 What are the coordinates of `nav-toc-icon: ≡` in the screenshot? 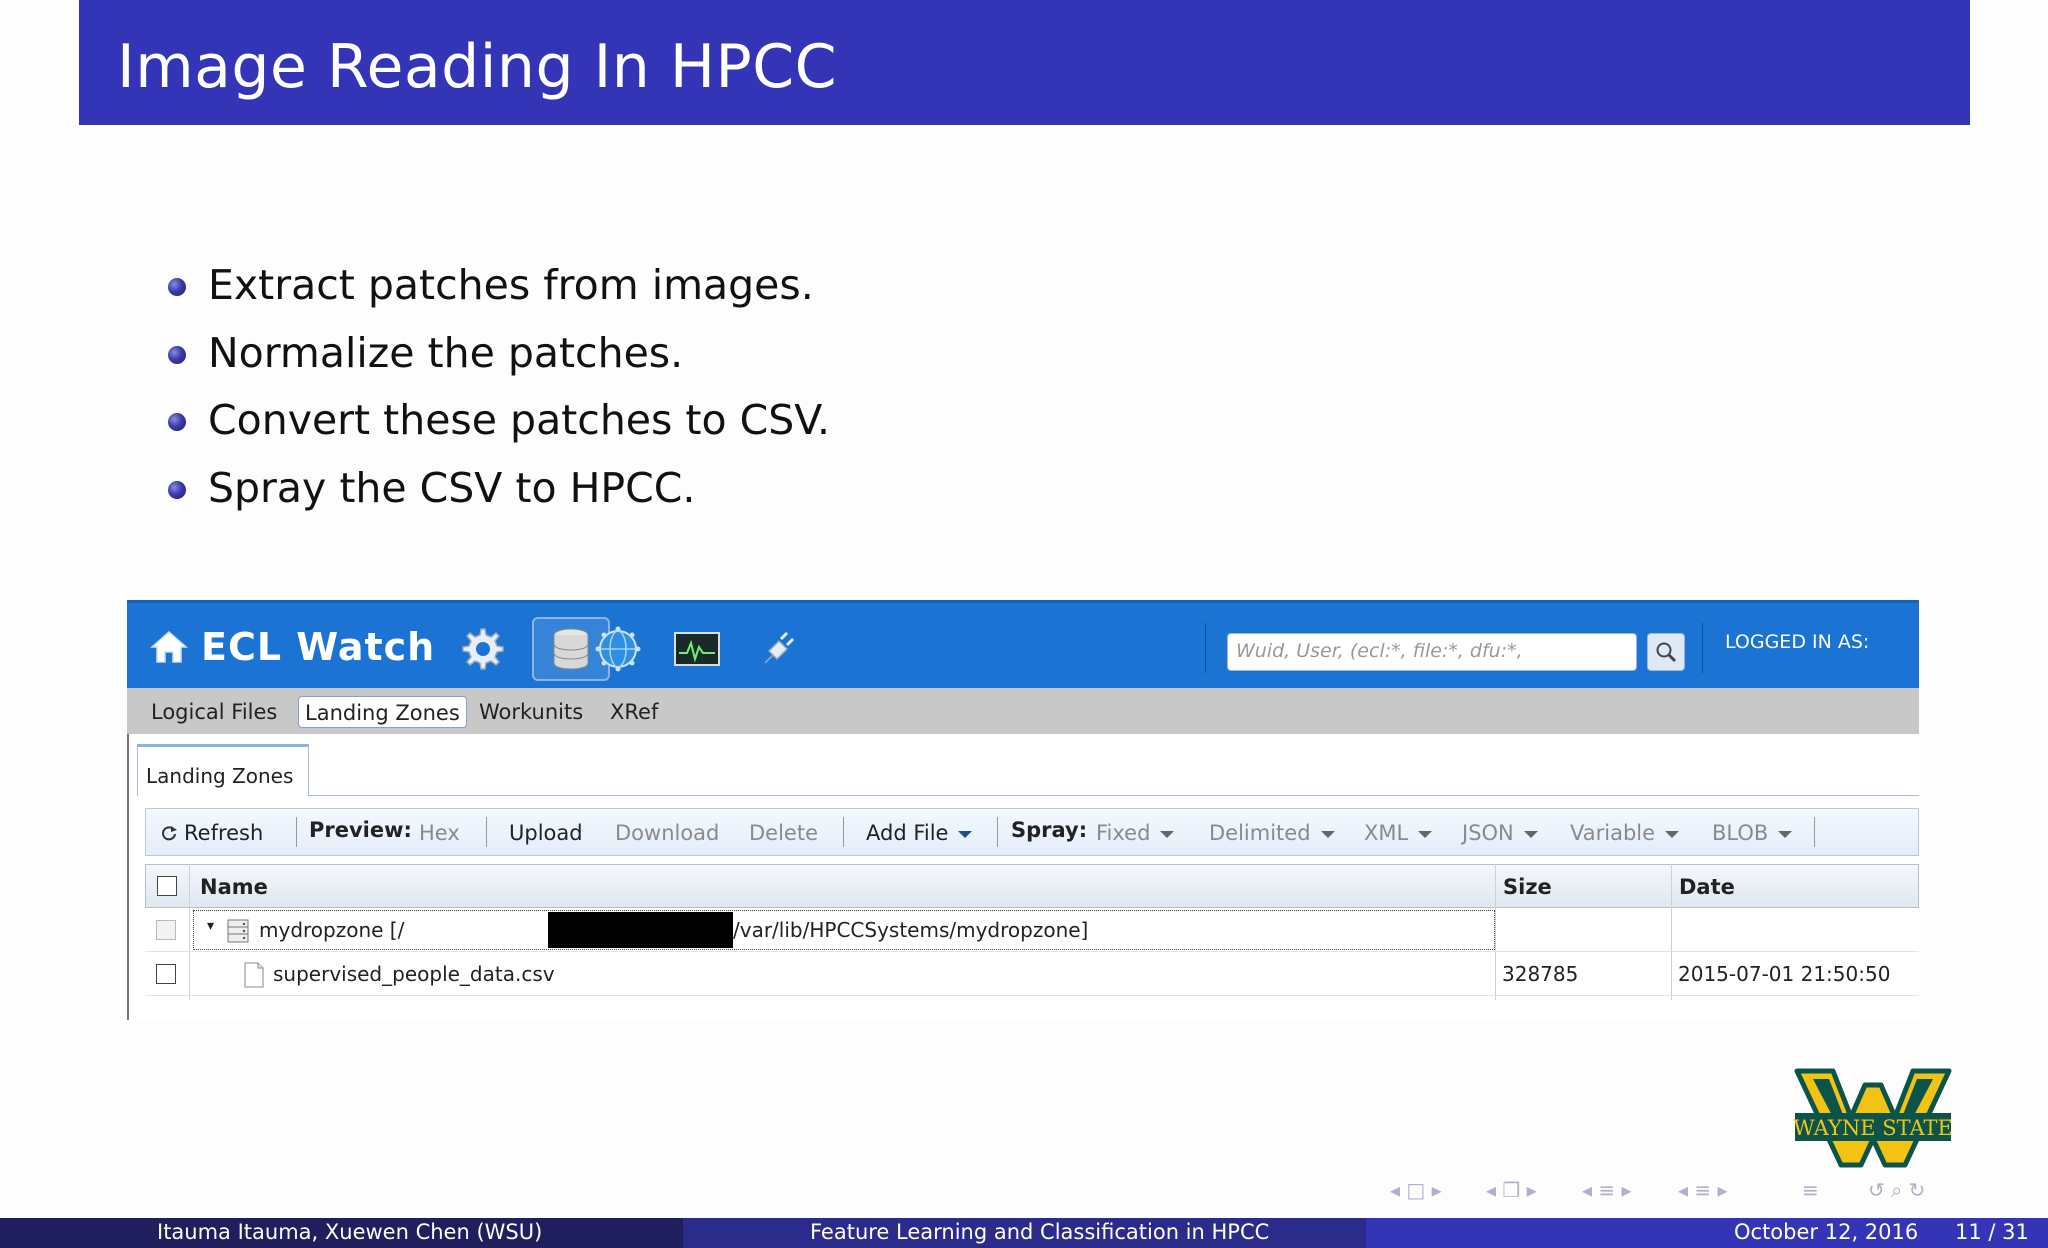 It's located at (1810, 1190).